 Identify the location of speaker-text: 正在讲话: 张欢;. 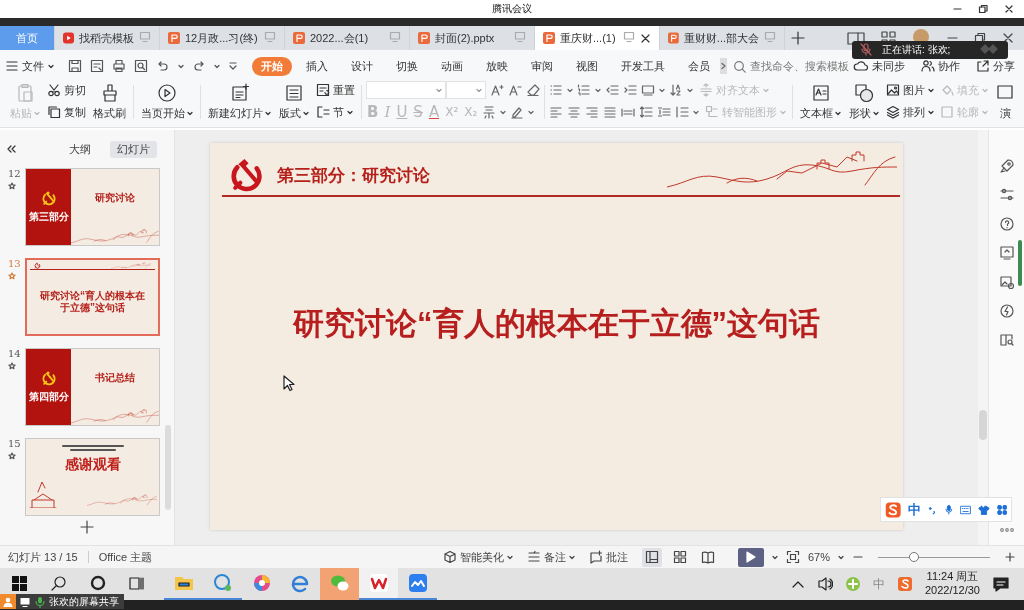
(916, 50).